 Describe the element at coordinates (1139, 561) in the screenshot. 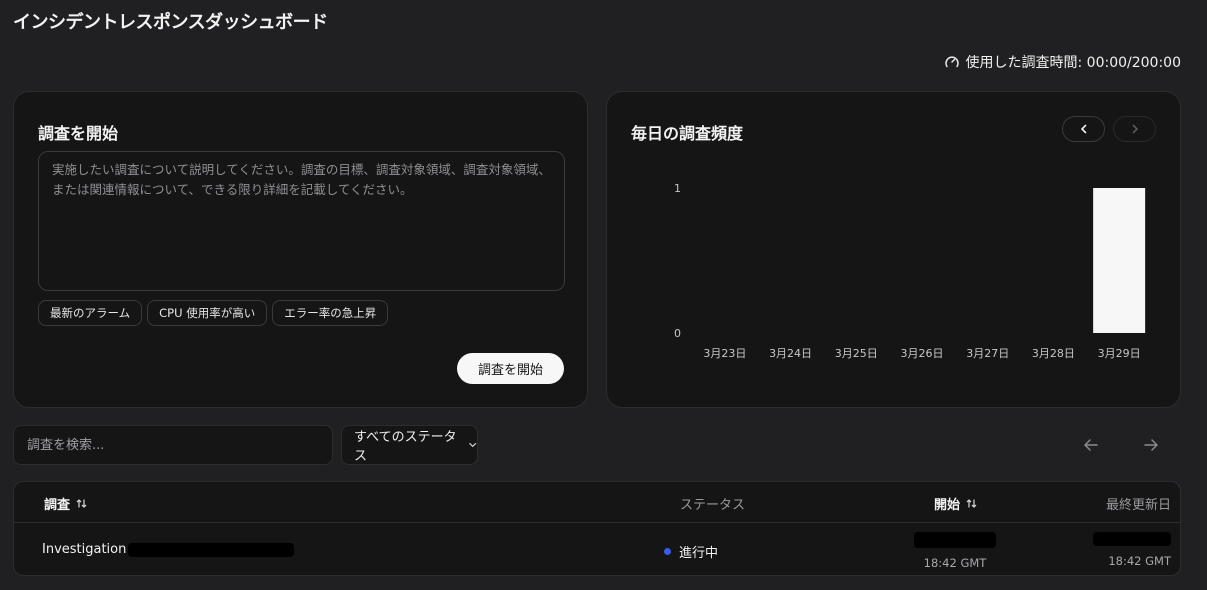

I see `updated-time: 18:42 GMT` at that location.